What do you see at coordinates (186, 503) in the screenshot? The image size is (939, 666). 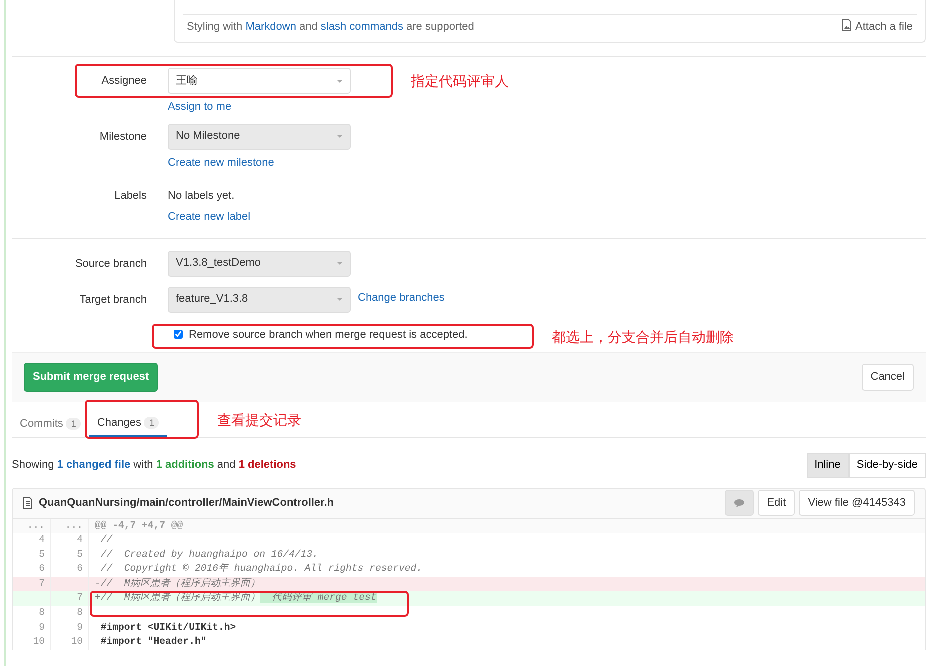 I see `file-path: QuanQuanNursing/main/controller/MainViewController.h` at bounding box center [186, 503].